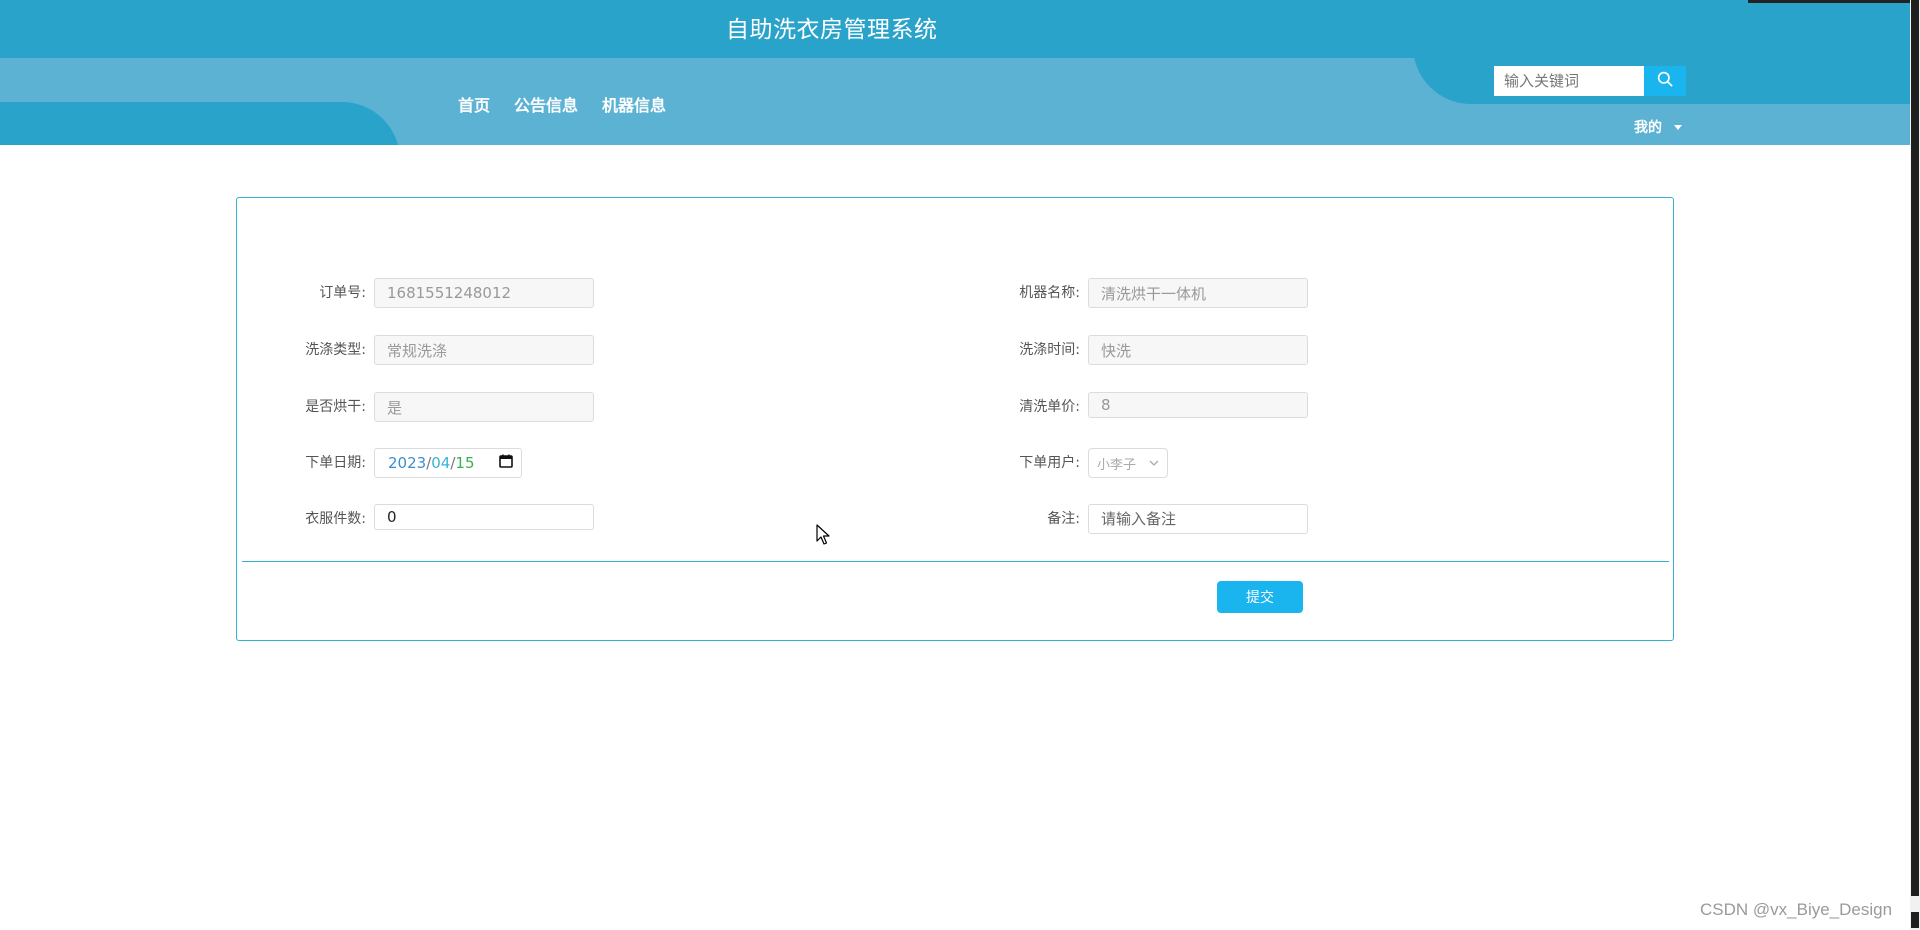 The width and height of the screenshot is (1920, 930). What do you see at coordinates (634, 104) in the screenshot?
I see `nav-item-machines: 机器信息` at bounding box center [634, 104].